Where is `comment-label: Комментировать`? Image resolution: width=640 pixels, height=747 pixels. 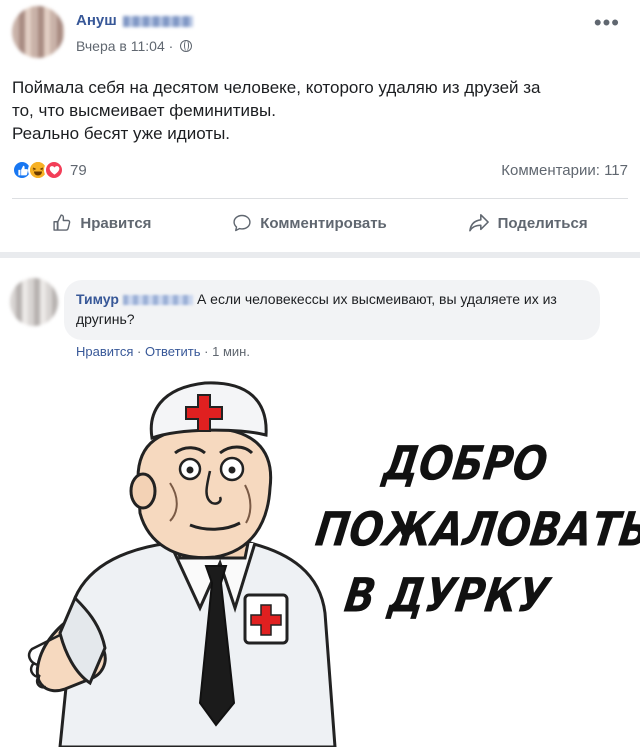 comment-label: Комментировать is located at coordinates (323, 223).